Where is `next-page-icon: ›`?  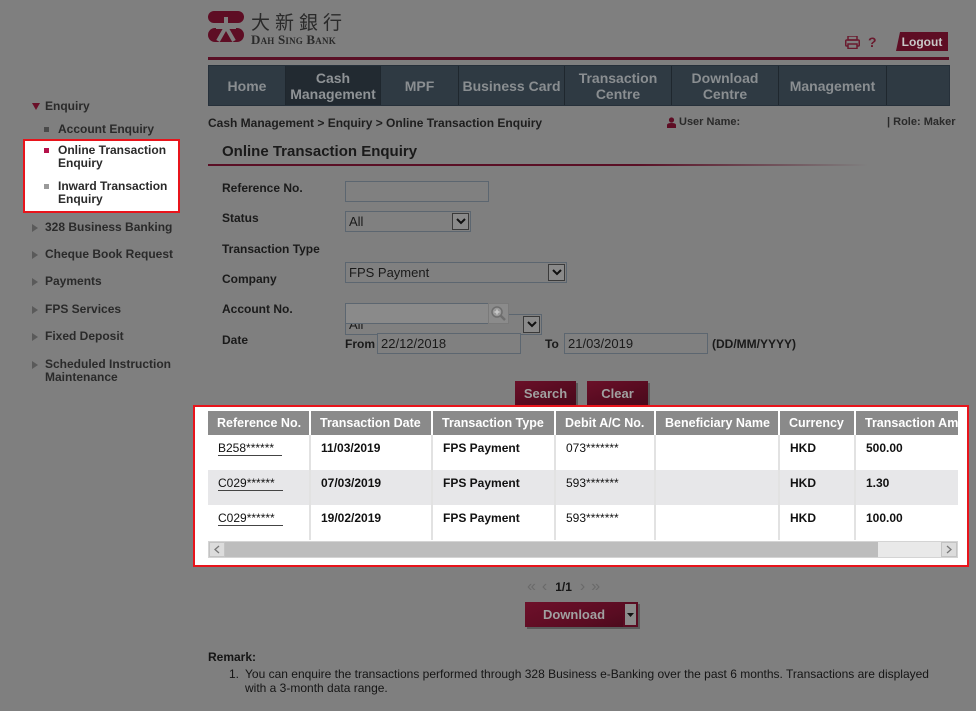
next-page-icon: › is located at coordinates (582, 587).